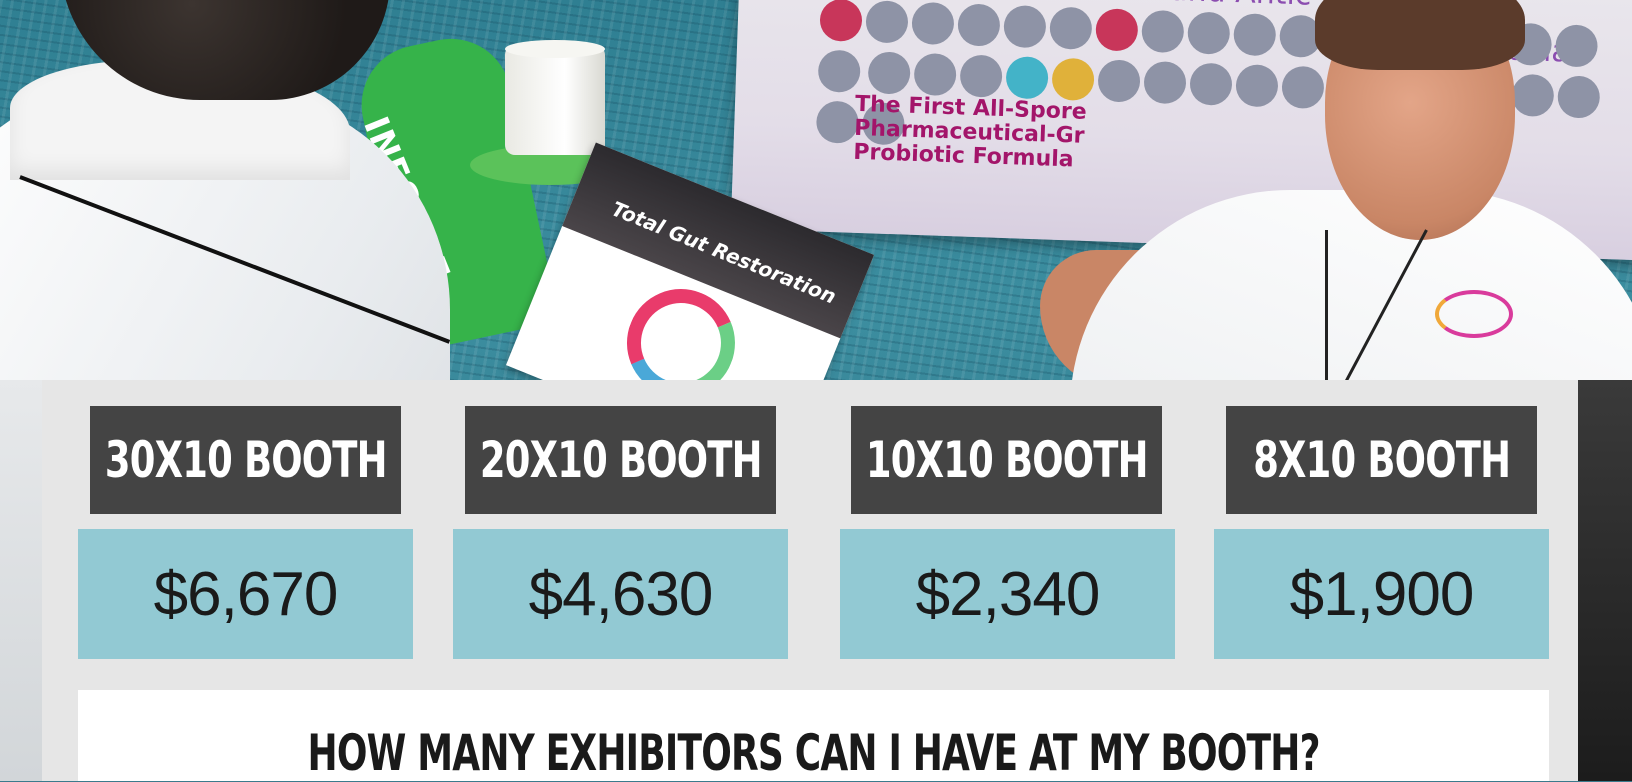 This screenshot has width=1632, height=782. I want to click on jar-lid, so click(555, 49).